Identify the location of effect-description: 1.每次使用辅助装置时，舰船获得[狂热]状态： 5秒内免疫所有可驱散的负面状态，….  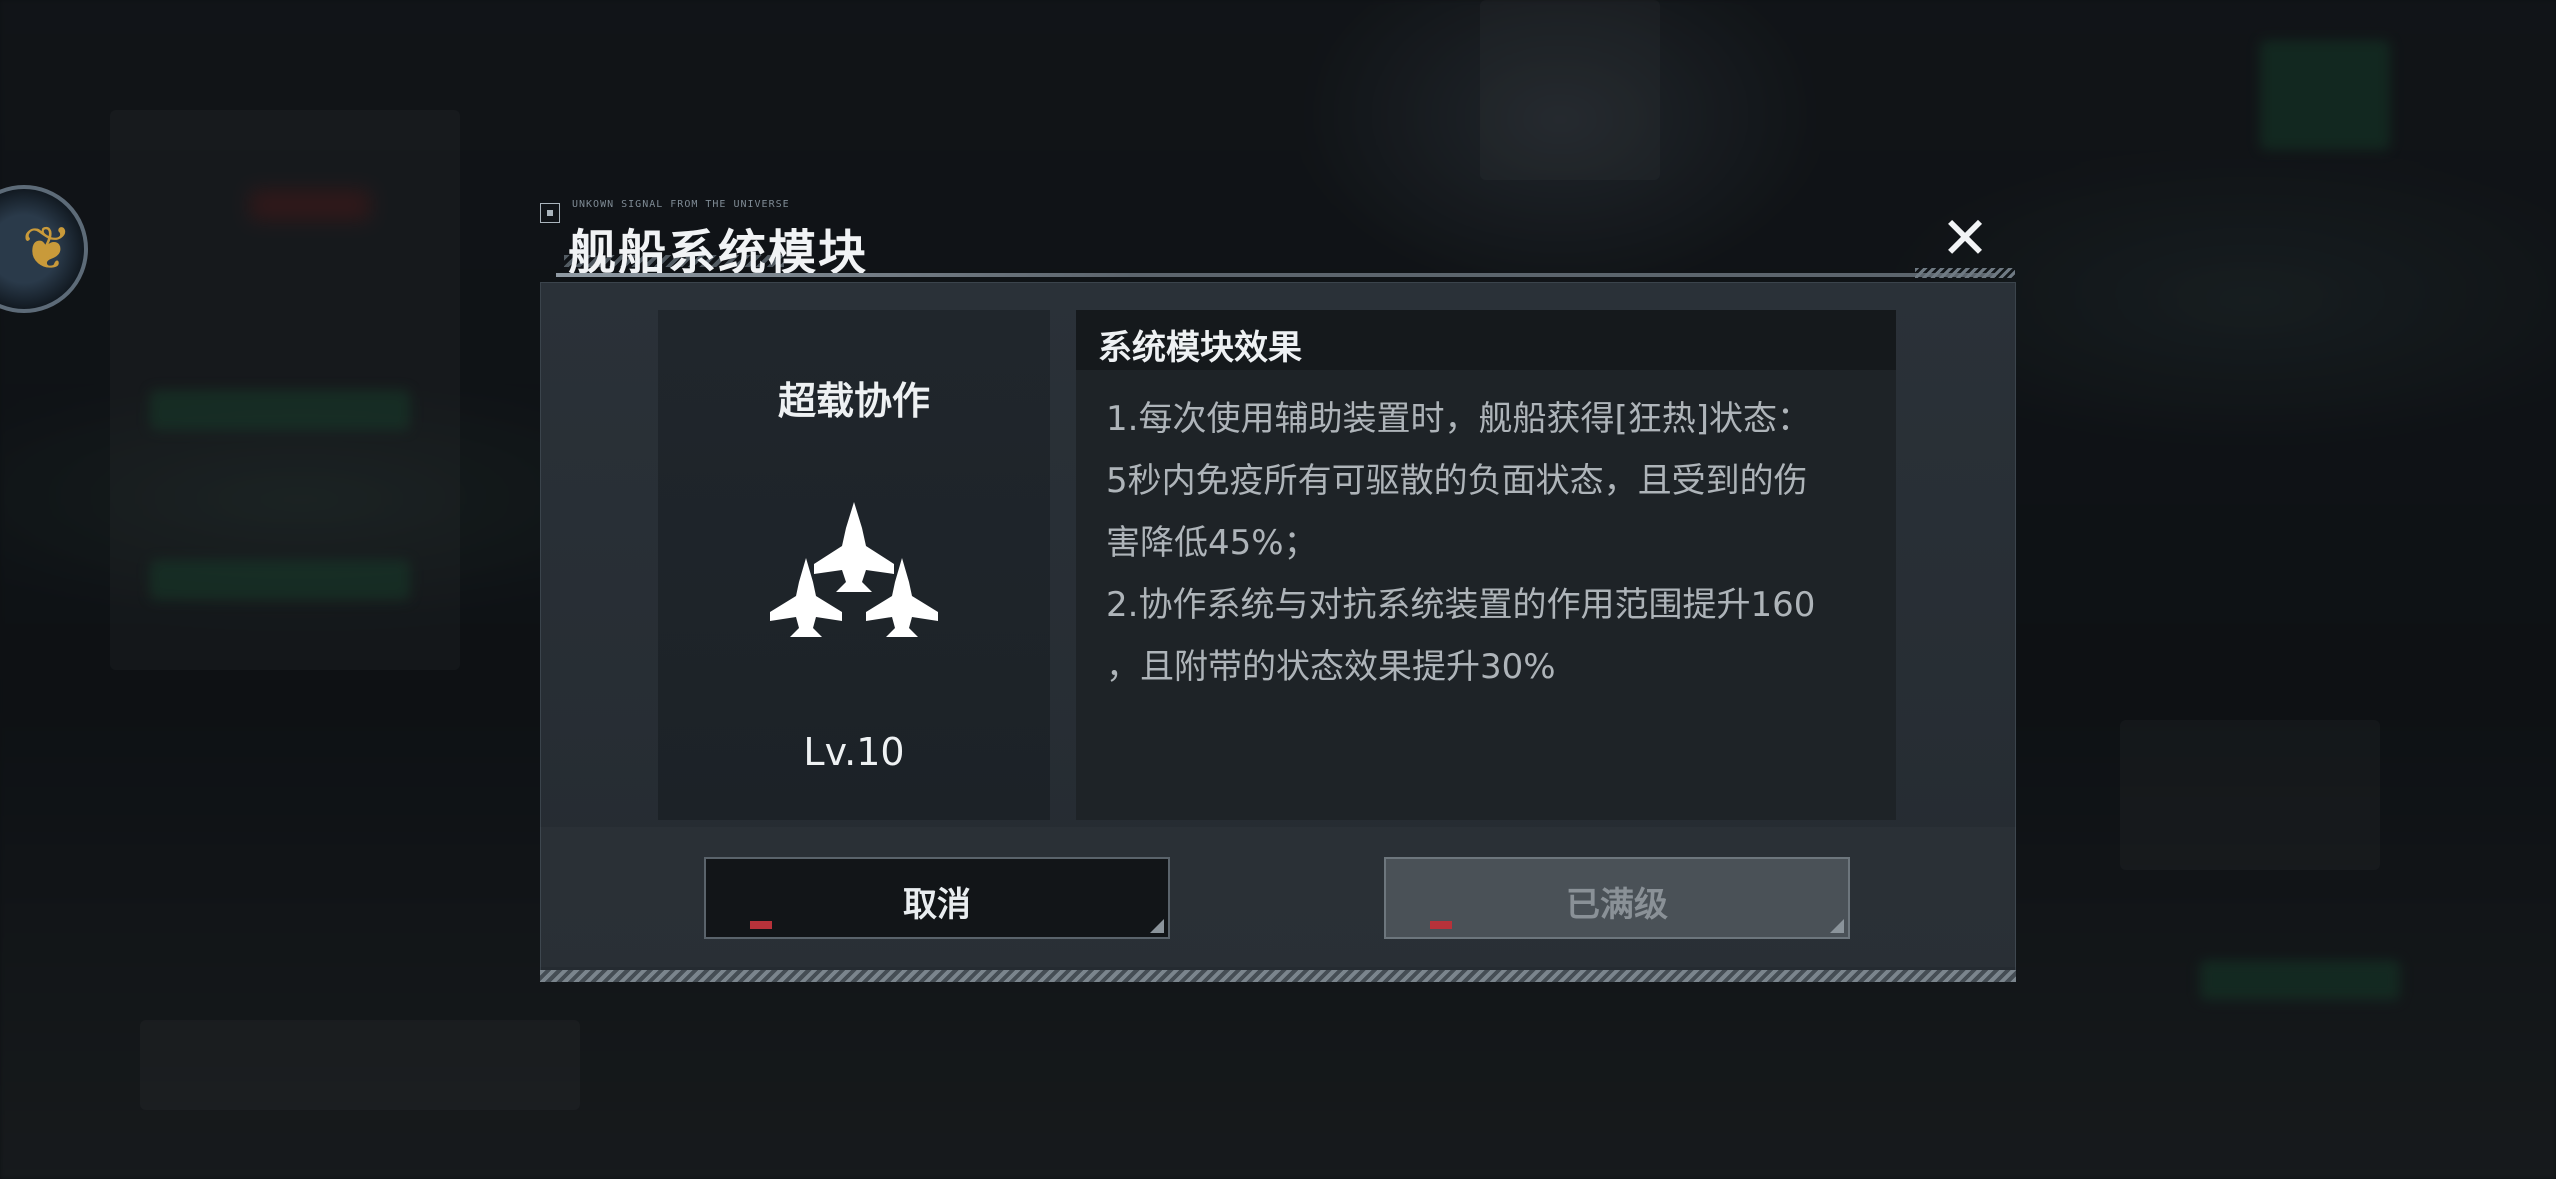
(1491, 543).